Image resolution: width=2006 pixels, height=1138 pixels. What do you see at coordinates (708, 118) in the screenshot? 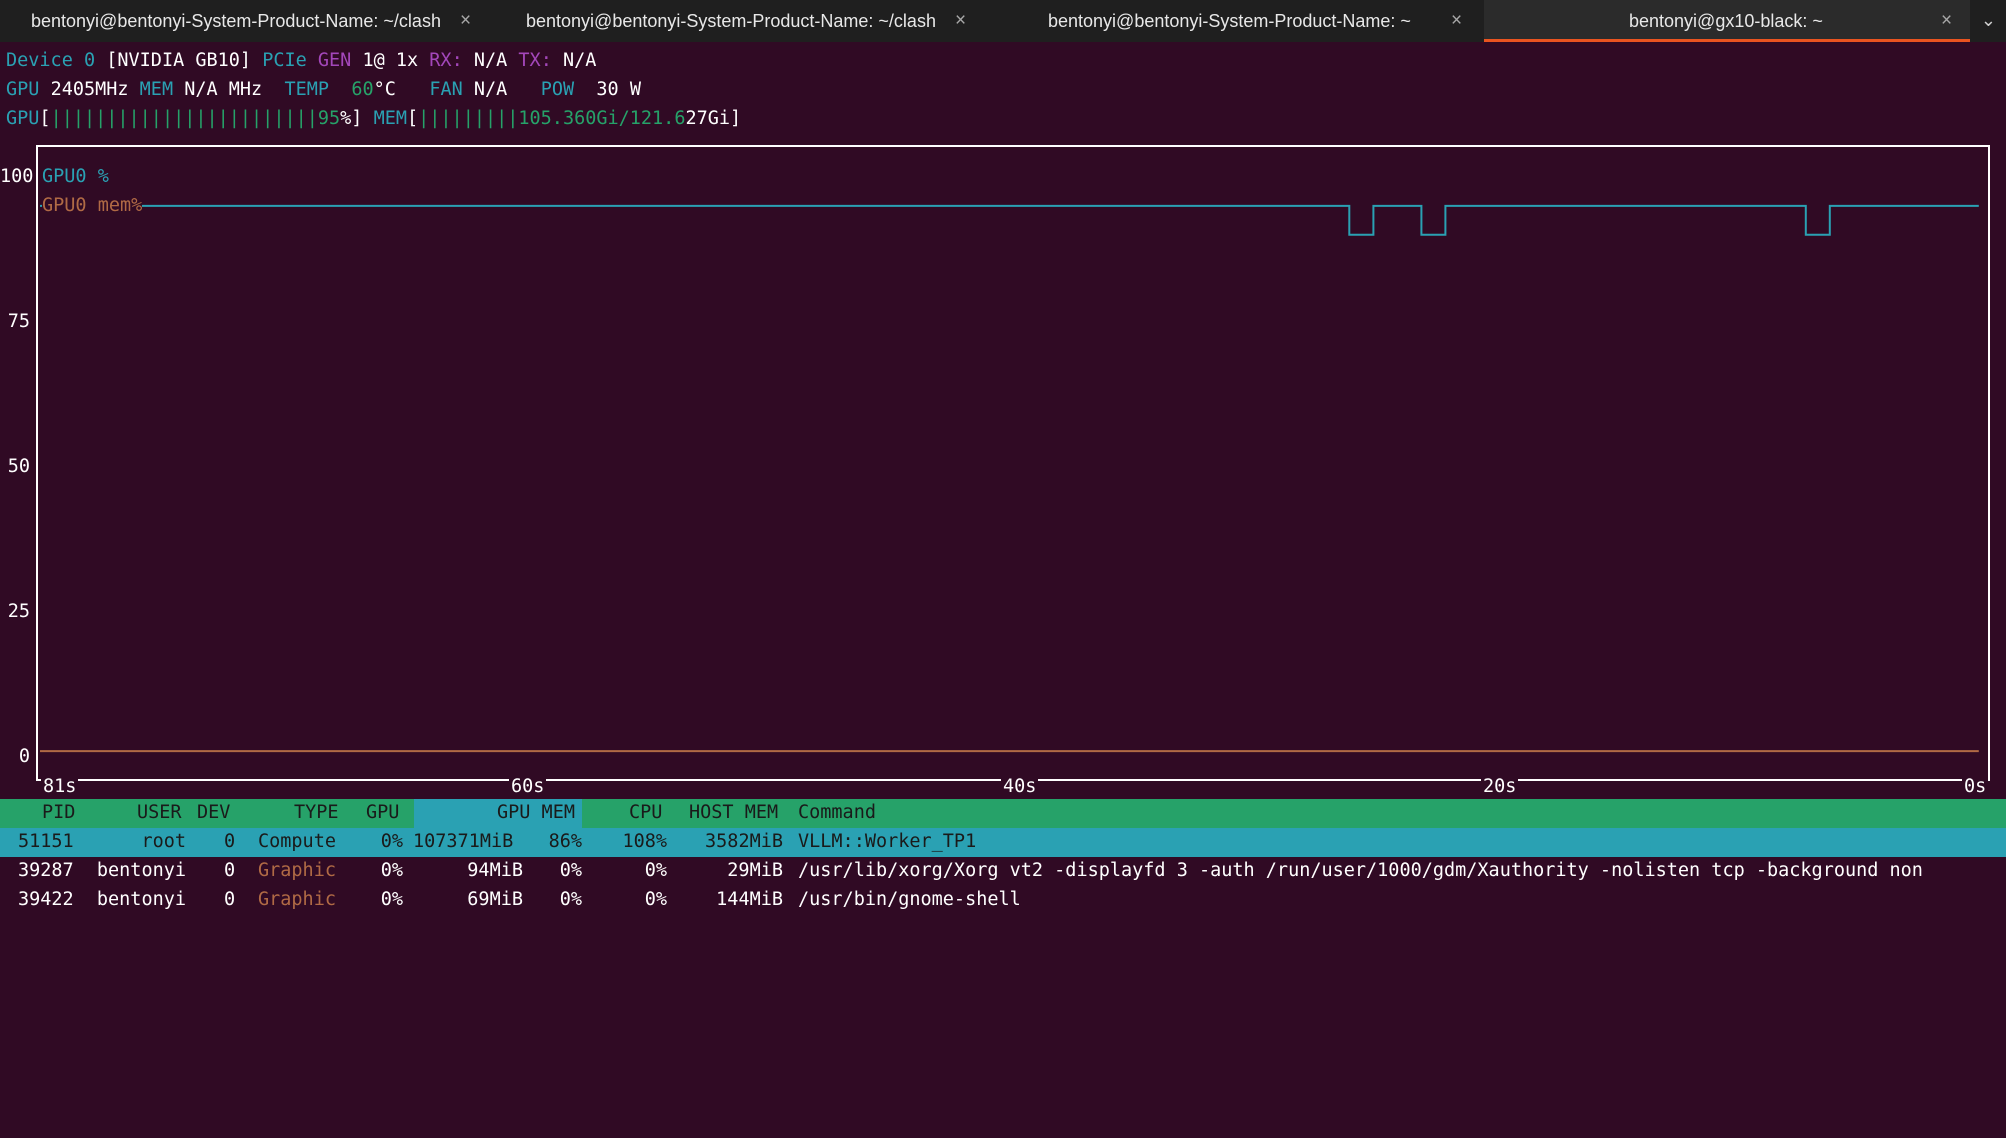
I see `mem-total-tail: 27Gi` at bounding box center [708, 118].